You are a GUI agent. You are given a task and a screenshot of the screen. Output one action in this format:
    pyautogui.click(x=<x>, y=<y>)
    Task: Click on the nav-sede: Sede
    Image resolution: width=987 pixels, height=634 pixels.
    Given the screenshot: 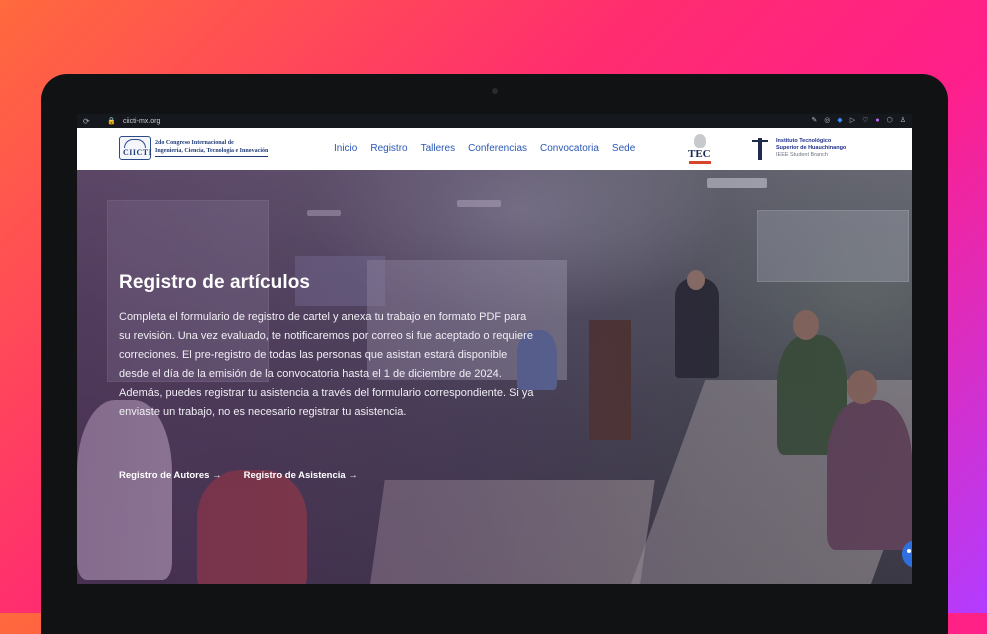 What is the action you would take?
    pyautogui.click(x=623, y=148)
    